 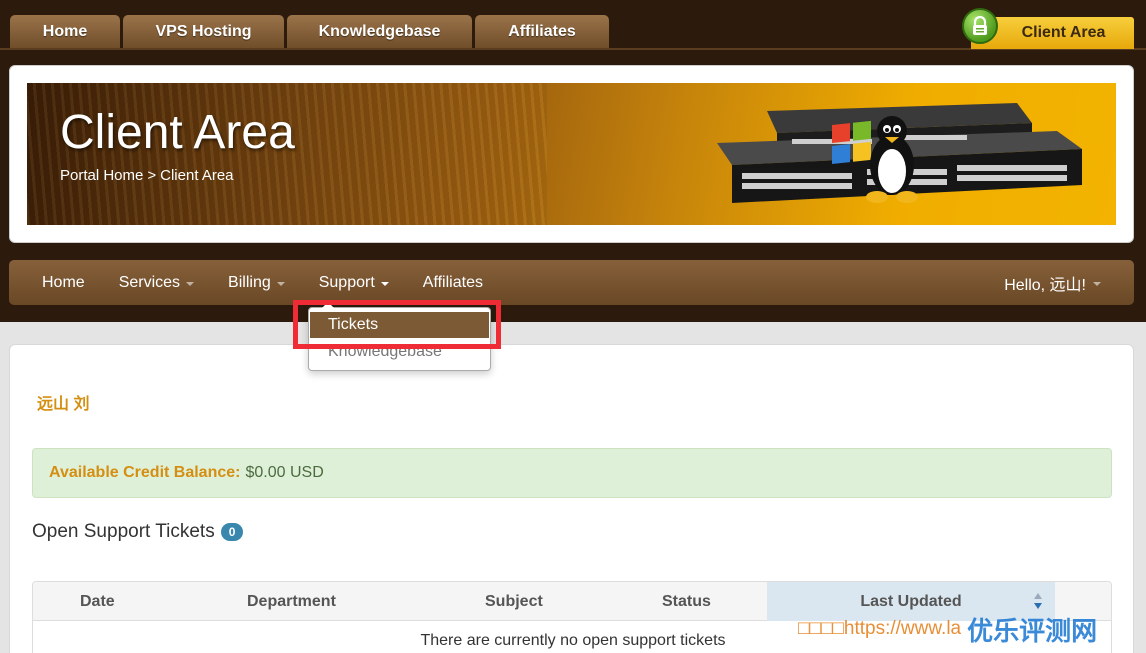 I want to click on nav-affiliates-label: Affiliates, so click(x=452, y=282).